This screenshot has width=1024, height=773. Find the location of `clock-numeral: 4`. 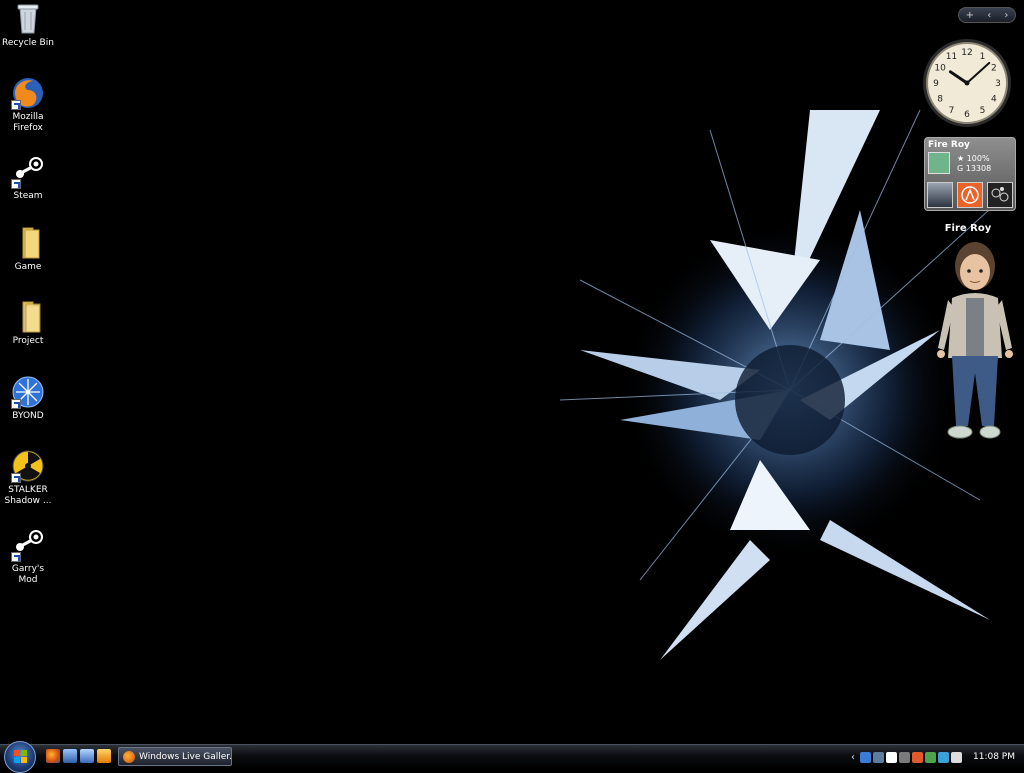

clock-numeral: 4 is located at coordinates (994, 100).